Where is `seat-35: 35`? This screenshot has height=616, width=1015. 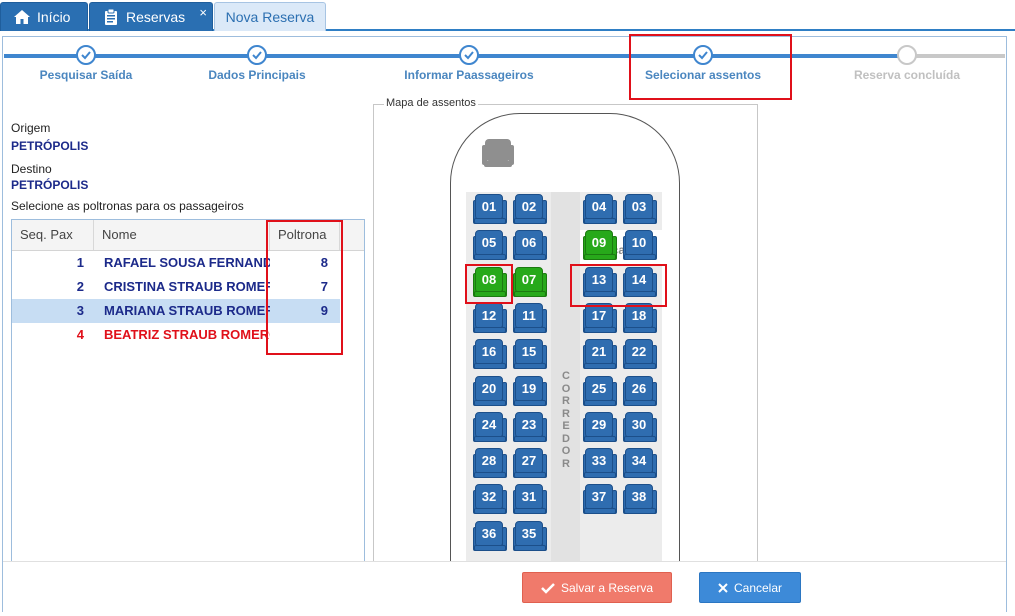
seat-35: 35 is located at coordinates (530, 537).